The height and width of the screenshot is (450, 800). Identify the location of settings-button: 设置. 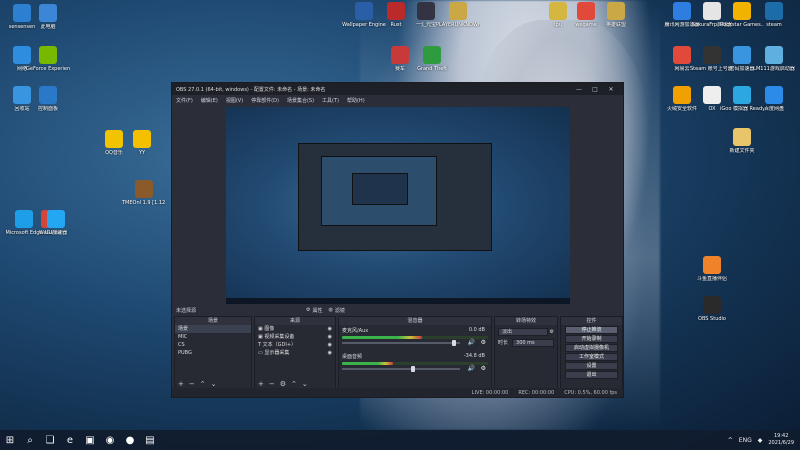
(591, 366).